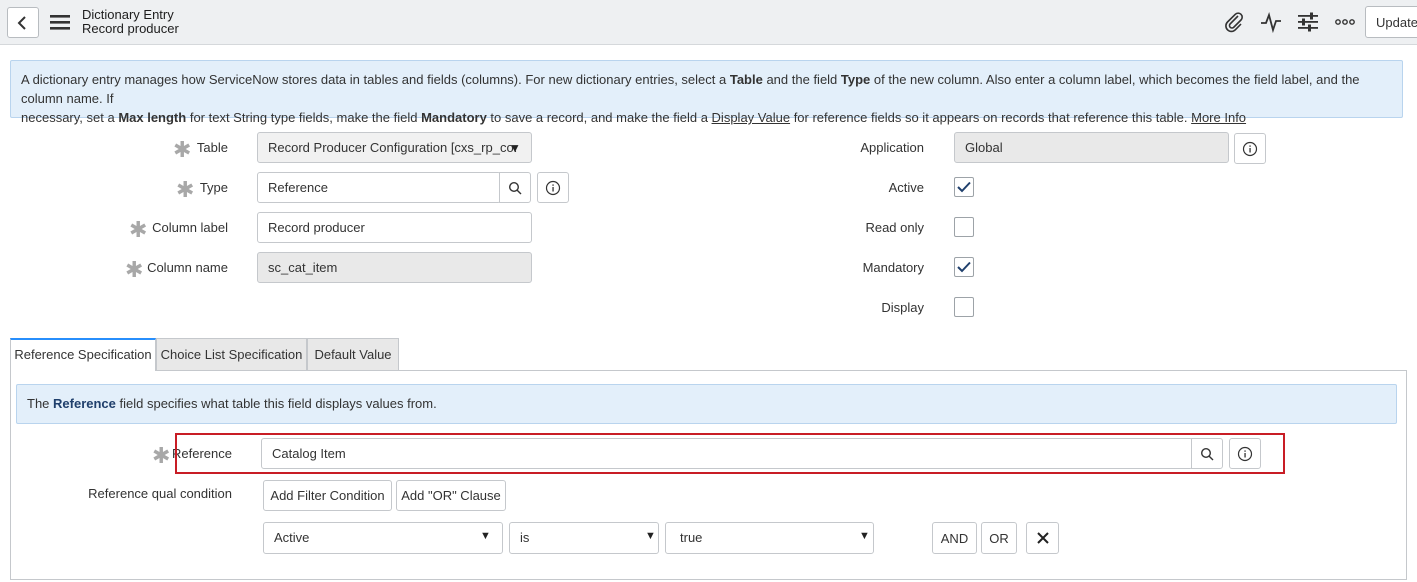  Describe the element at coordinates (84, 403) in the screenshot. I see `banner-bold-reference: Reference` at that location.